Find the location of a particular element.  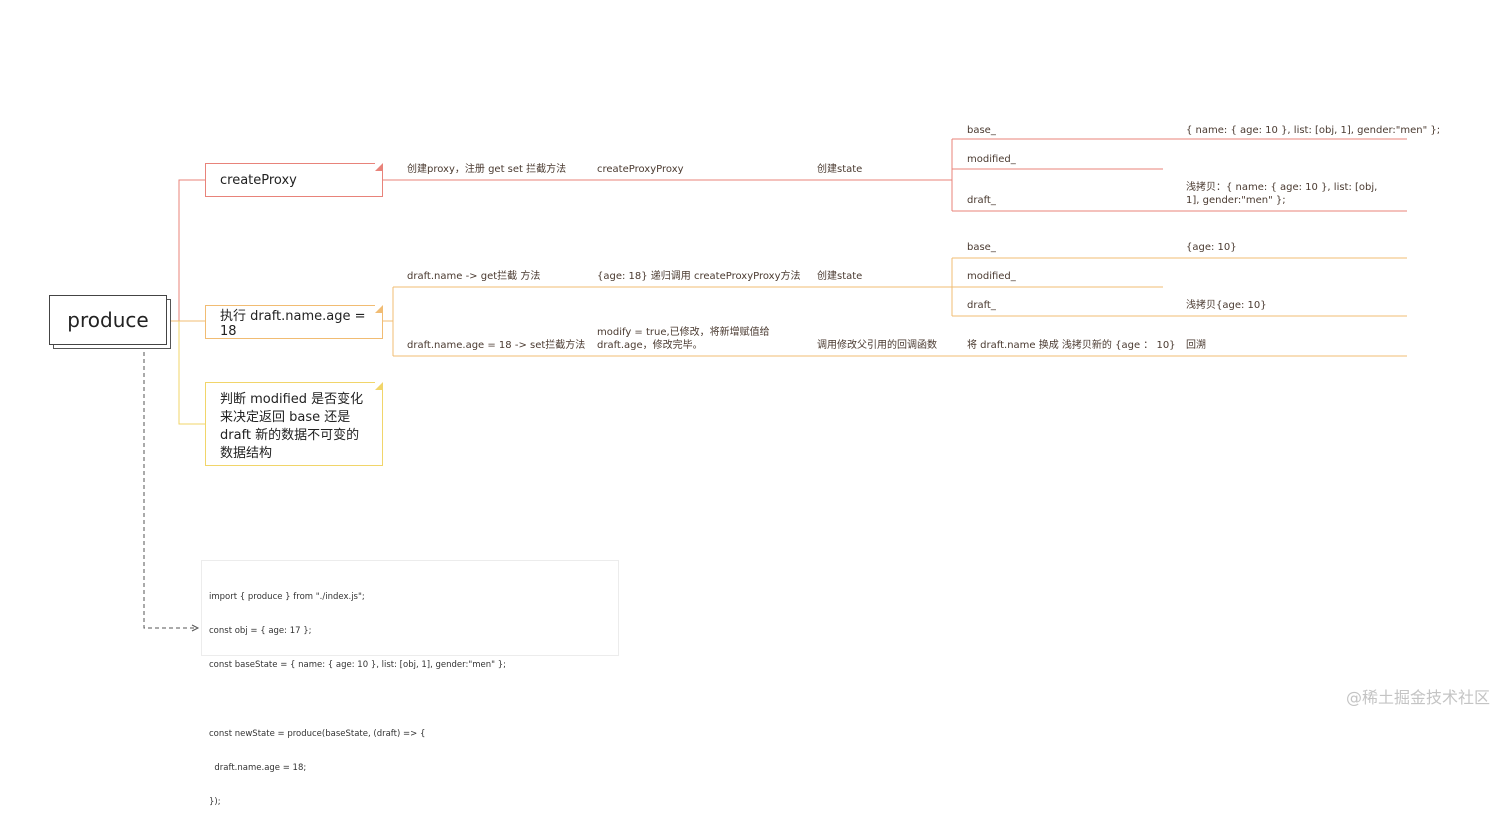

connector-root-code is located at coordinates (170, 487).